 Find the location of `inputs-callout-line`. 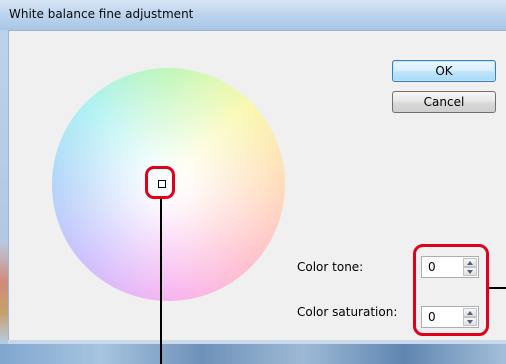

inputs-callout-line is located at coordinates (497, 288).